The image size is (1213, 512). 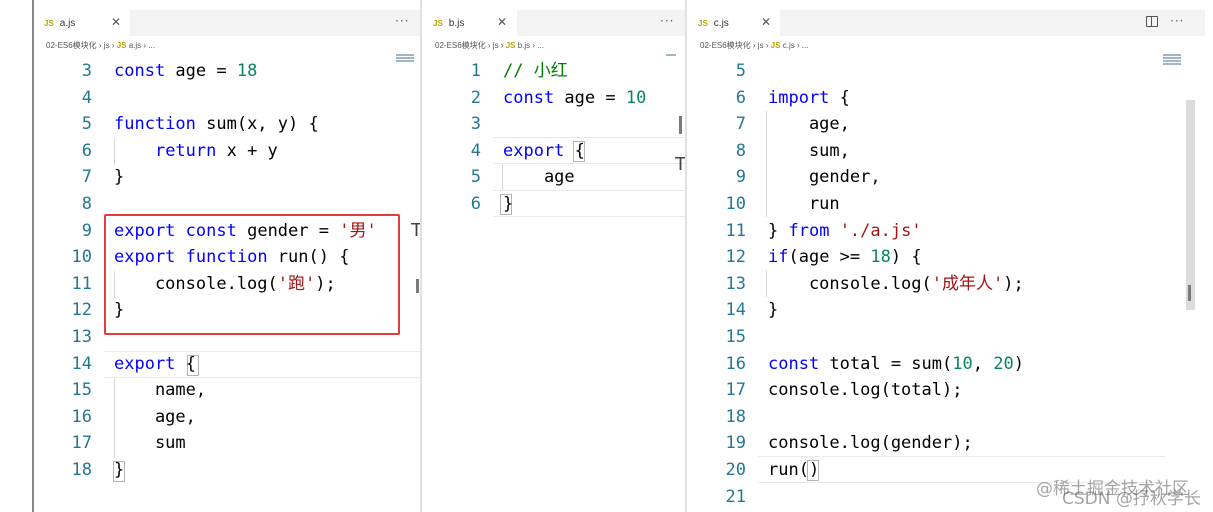 I want to click on code-line: 7 age,, so click(x=946, y=124).